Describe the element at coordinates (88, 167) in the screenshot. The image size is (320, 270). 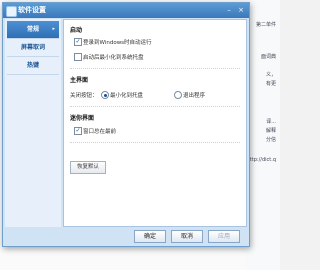
I see `restore-defaults-button: 恢复默认` at that location.